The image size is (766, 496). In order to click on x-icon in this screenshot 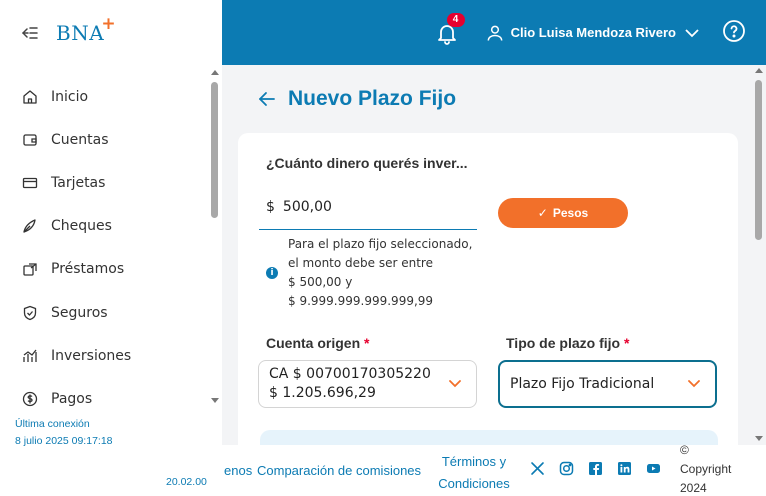, I will do `click(537, 468)`.